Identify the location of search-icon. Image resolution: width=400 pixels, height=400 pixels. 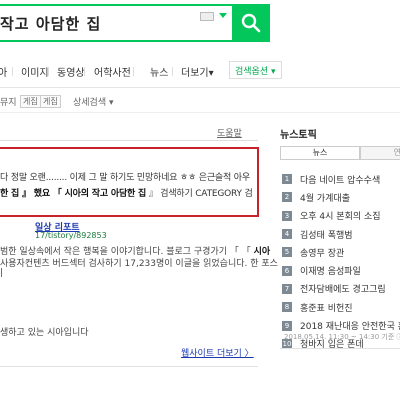
(251, 23).